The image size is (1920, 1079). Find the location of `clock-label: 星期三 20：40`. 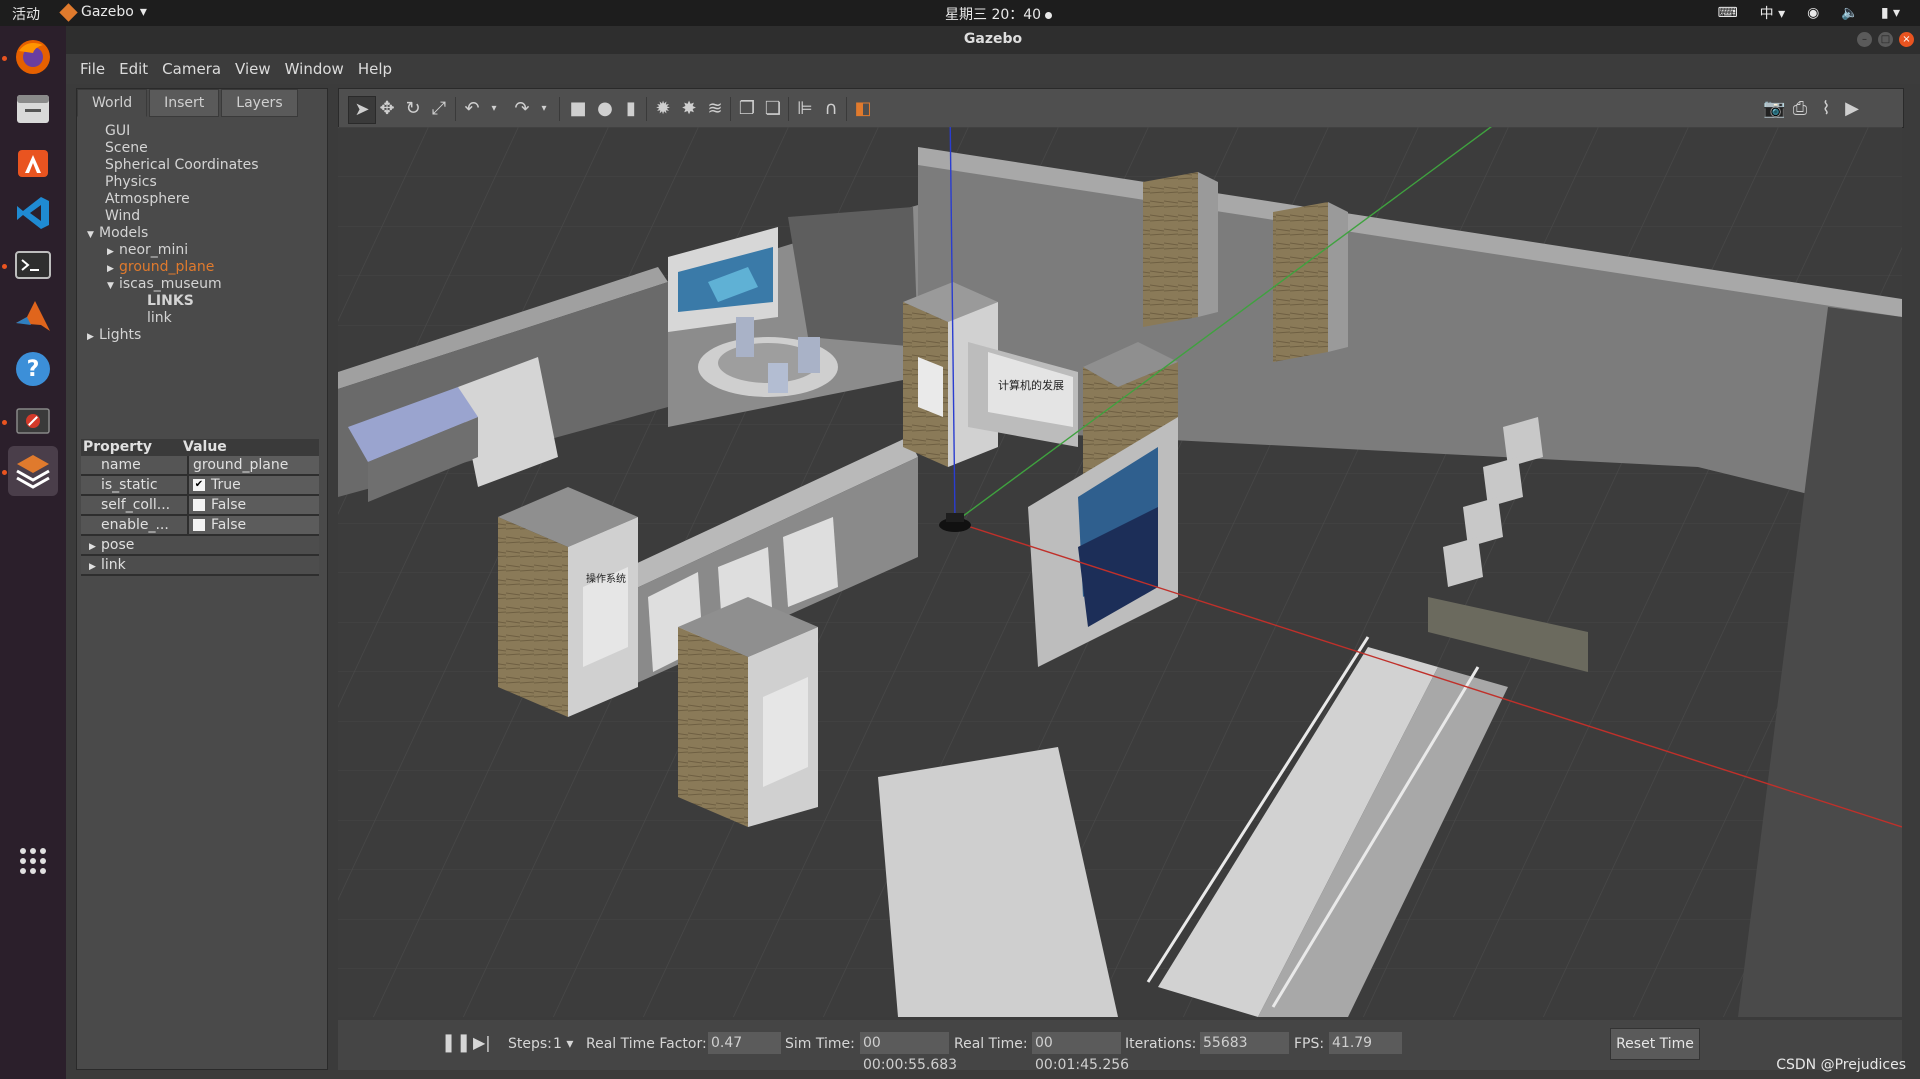

clock-label: 星期三 20：40 is located at coordinates (993, 15).